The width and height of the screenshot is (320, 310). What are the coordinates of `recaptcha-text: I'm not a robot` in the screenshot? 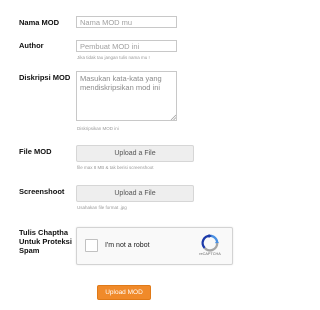 It's located at (127, 245).